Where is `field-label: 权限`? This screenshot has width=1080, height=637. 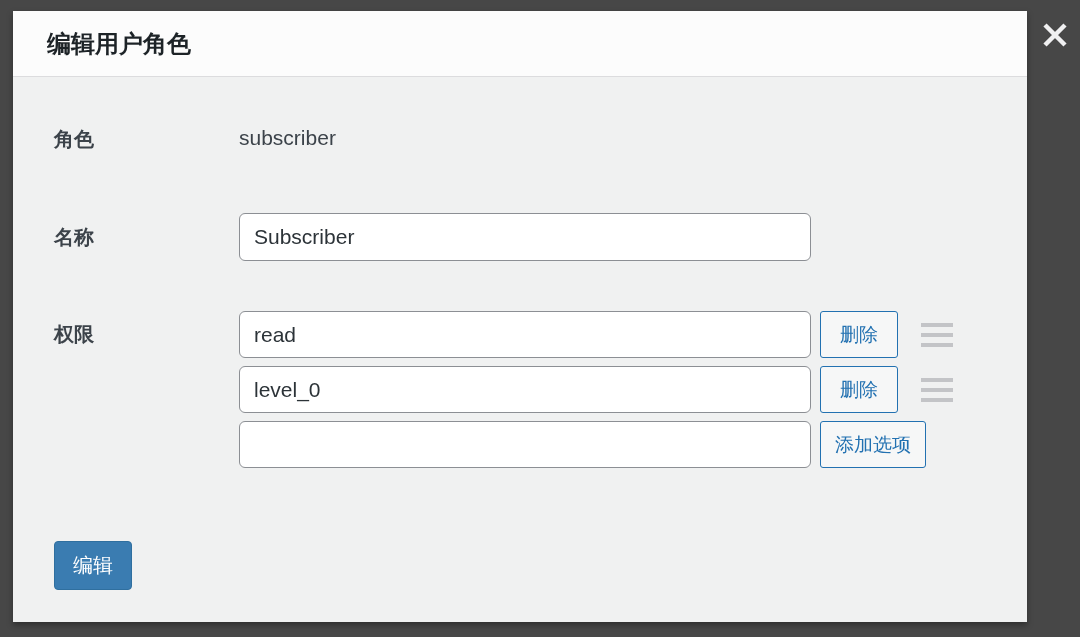 field-label: 权限 is located at coordinates (74, 334).